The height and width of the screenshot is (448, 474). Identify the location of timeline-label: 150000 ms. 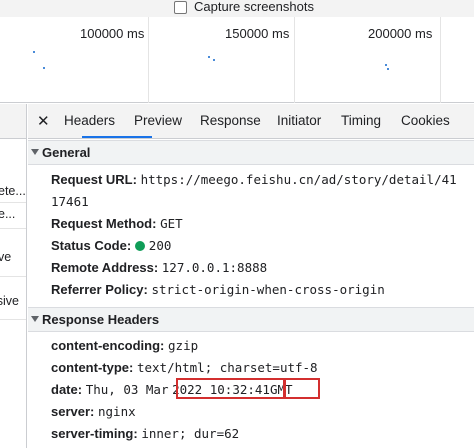
(257, 33).